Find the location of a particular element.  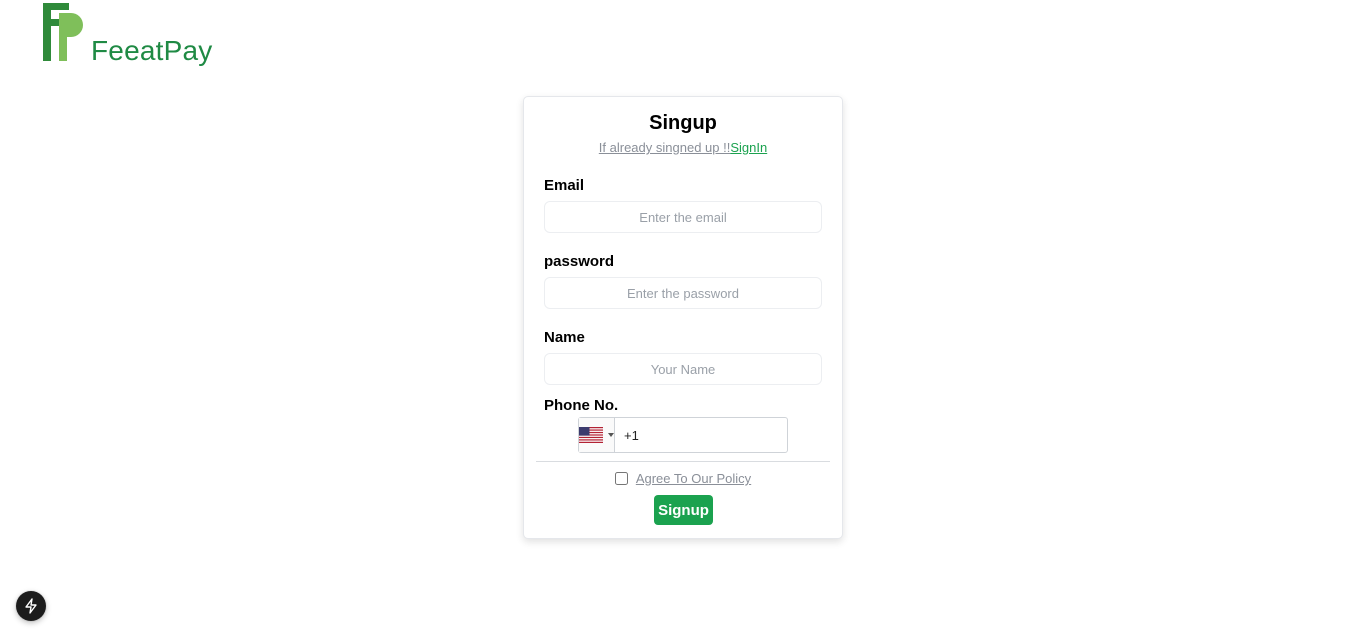

policy-agreement: Agree To Our Policy is located at coordinates (683, 478).